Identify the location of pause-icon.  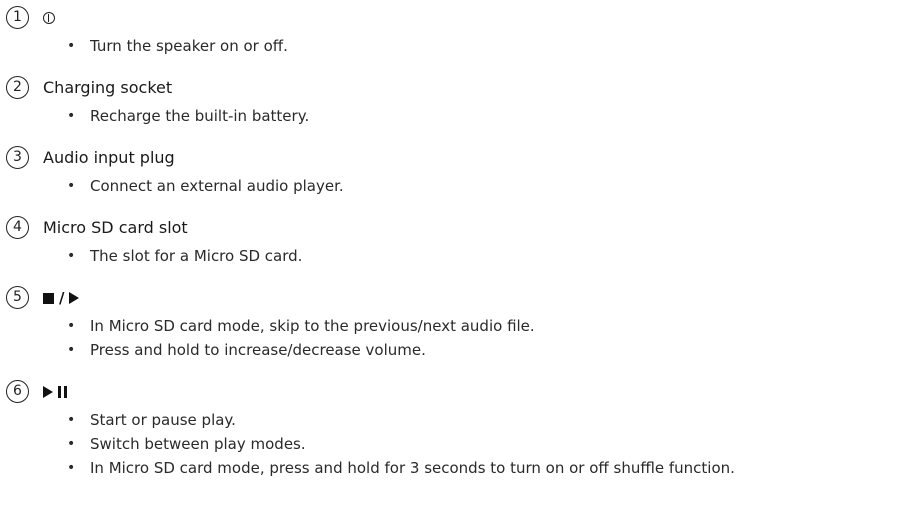
(62, 392).